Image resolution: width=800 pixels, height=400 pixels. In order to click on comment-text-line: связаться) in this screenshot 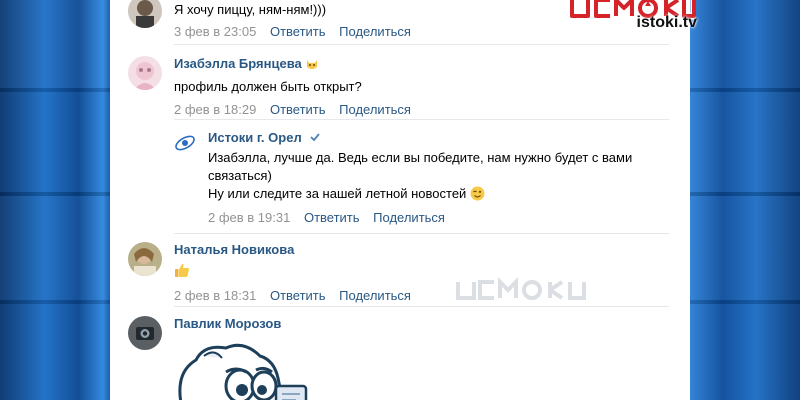, I will do `click(240, 175)`.